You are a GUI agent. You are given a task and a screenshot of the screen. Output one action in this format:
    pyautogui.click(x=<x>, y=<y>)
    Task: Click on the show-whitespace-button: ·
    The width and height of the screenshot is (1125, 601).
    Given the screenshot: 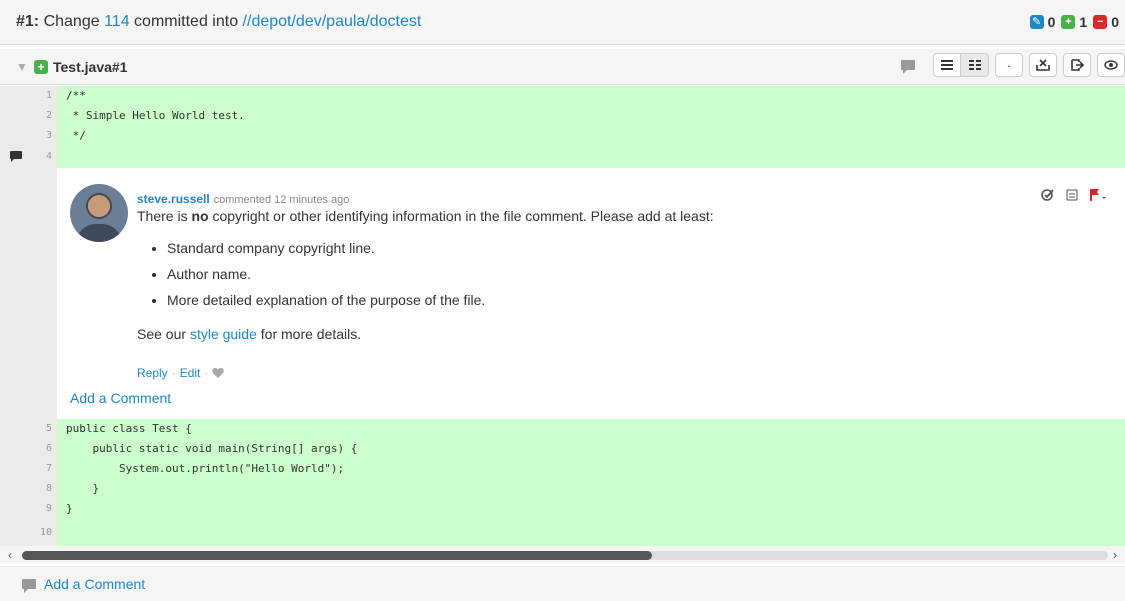 What is the action you would take?
    pyautogui.click(x=1009, y=65)
    